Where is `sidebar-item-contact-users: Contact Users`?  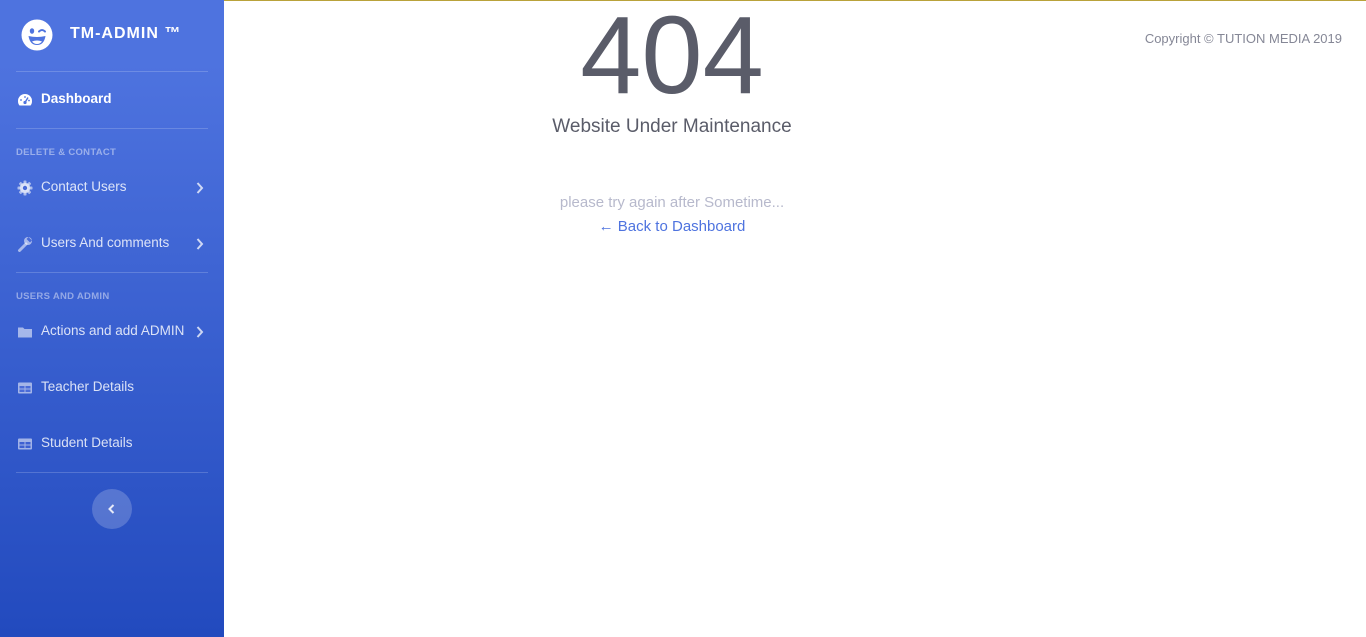
sidebar-item-contact-users: Contact Users is located at coordinates (112, 188).